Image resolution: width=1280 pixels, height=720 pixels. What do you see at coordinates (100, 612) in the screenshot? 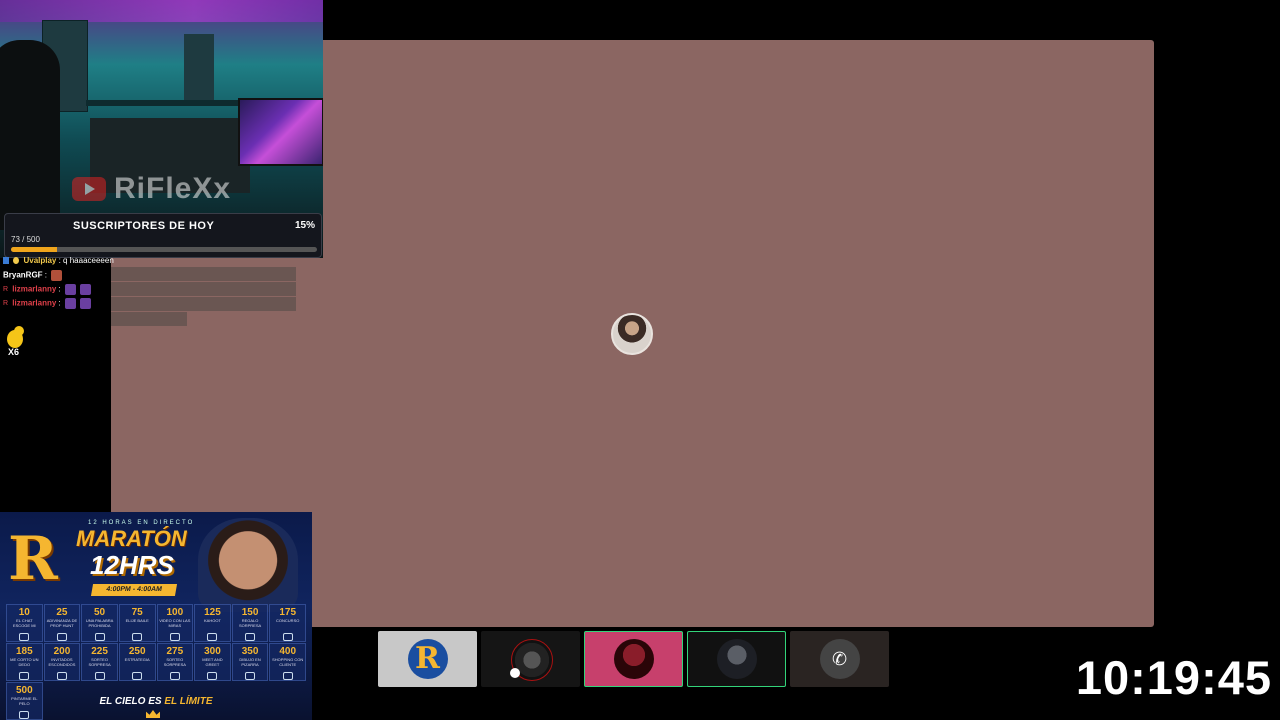
I see `goal-threshold: 50` at bounding box center [100, 612].